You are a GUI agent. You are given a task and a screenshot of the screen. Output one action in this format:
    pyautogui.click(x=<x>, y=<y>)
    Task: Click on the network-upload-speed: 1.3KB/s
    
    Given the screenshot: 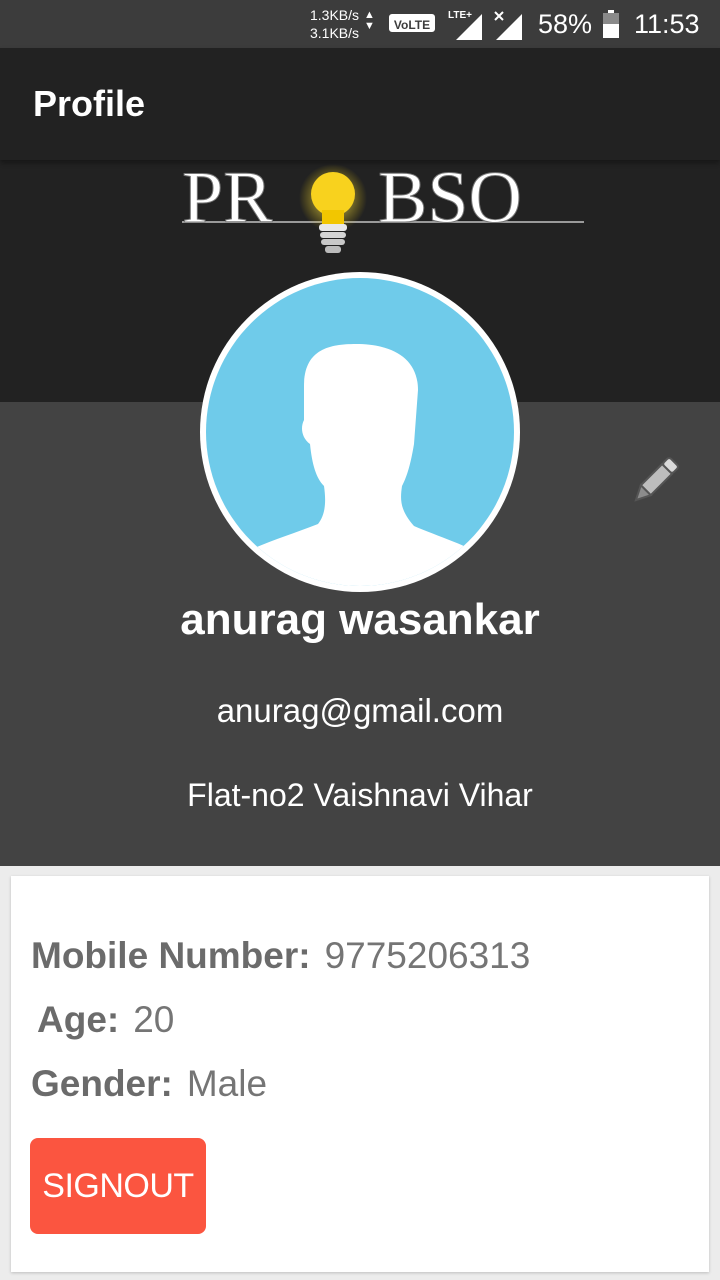 What is the action you would take?
    pyautogui.click(x=335, y=15)
    